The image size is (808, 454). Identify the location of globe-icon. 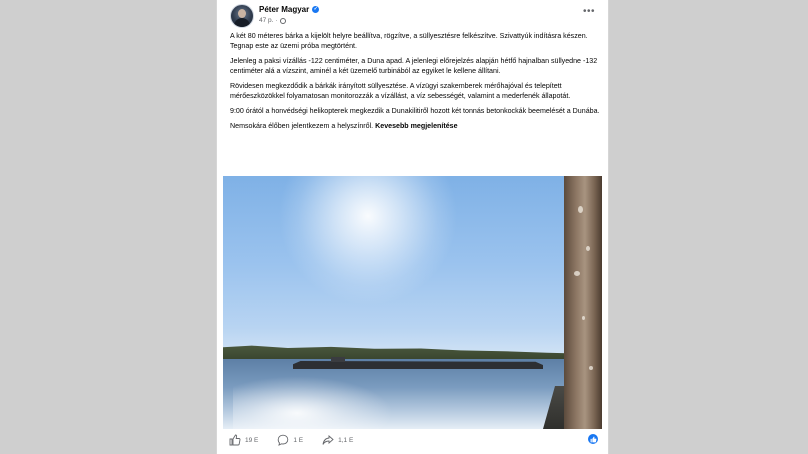
(282, 20).